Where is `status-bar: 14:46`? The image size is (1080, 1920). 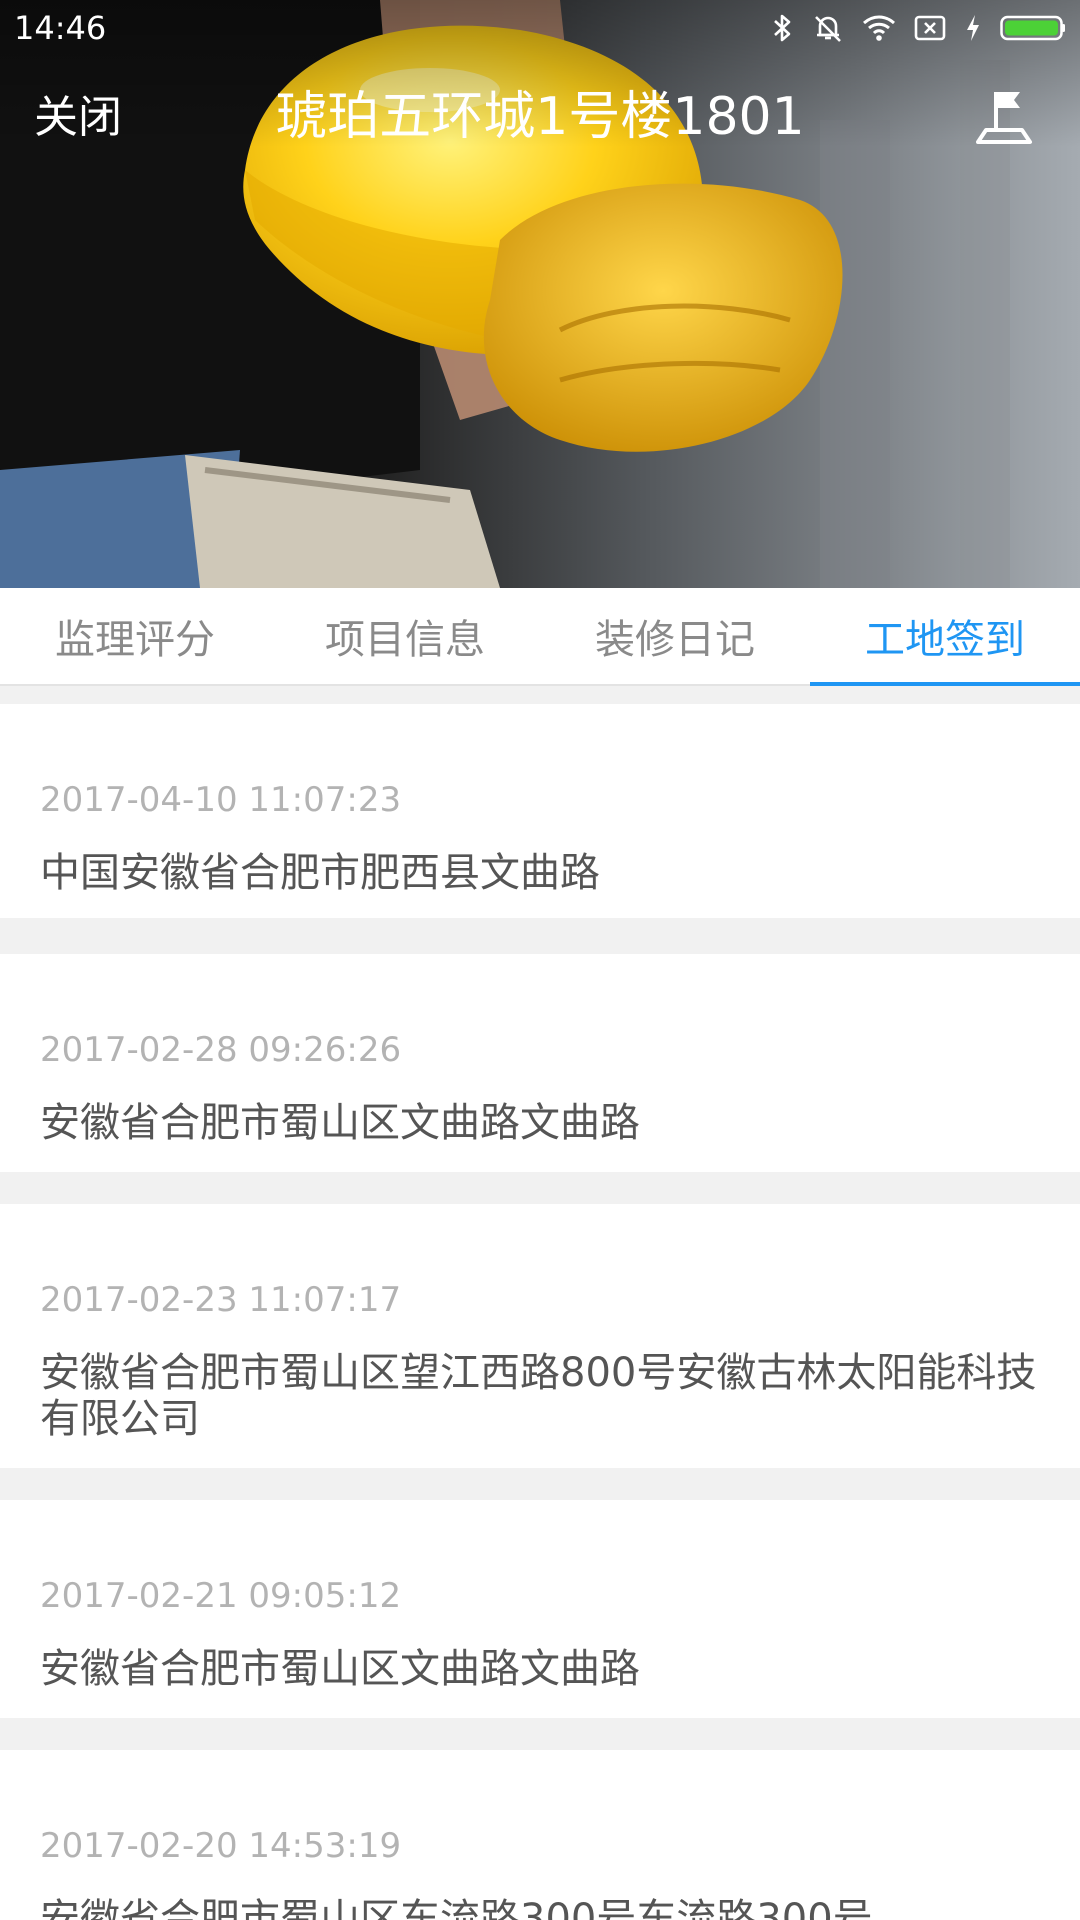
status-bar: 14:46 is located at coordinates (540, 28).